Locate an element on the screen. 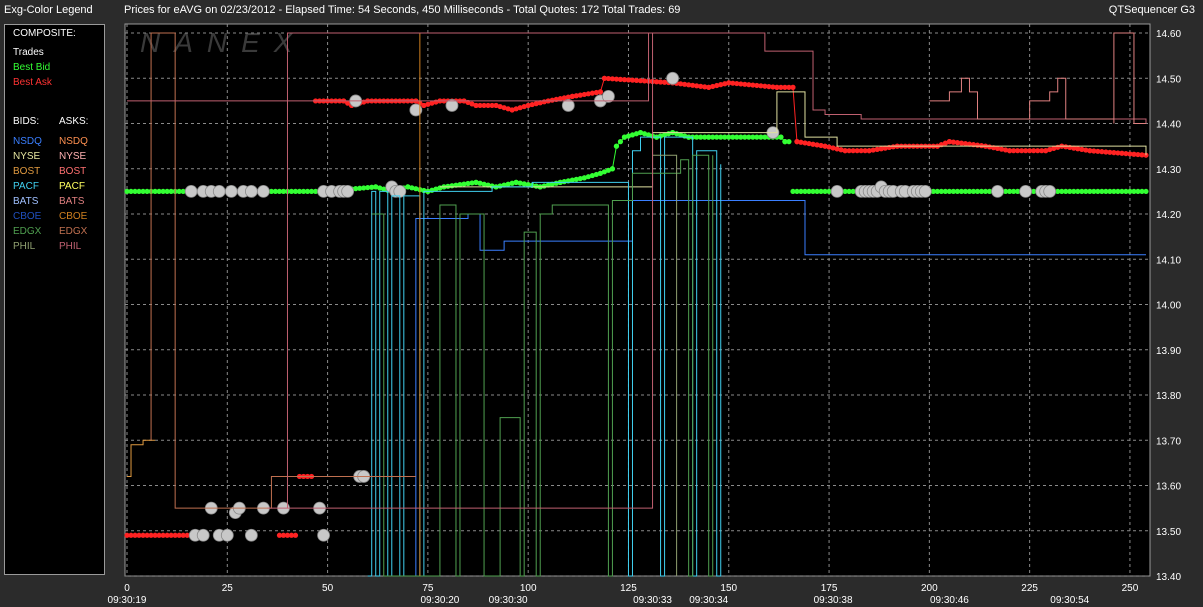 Image resolution: width=1203 pixels, height=607 pixels. x-tick-label: 200 is located at coordinates (929, 588).